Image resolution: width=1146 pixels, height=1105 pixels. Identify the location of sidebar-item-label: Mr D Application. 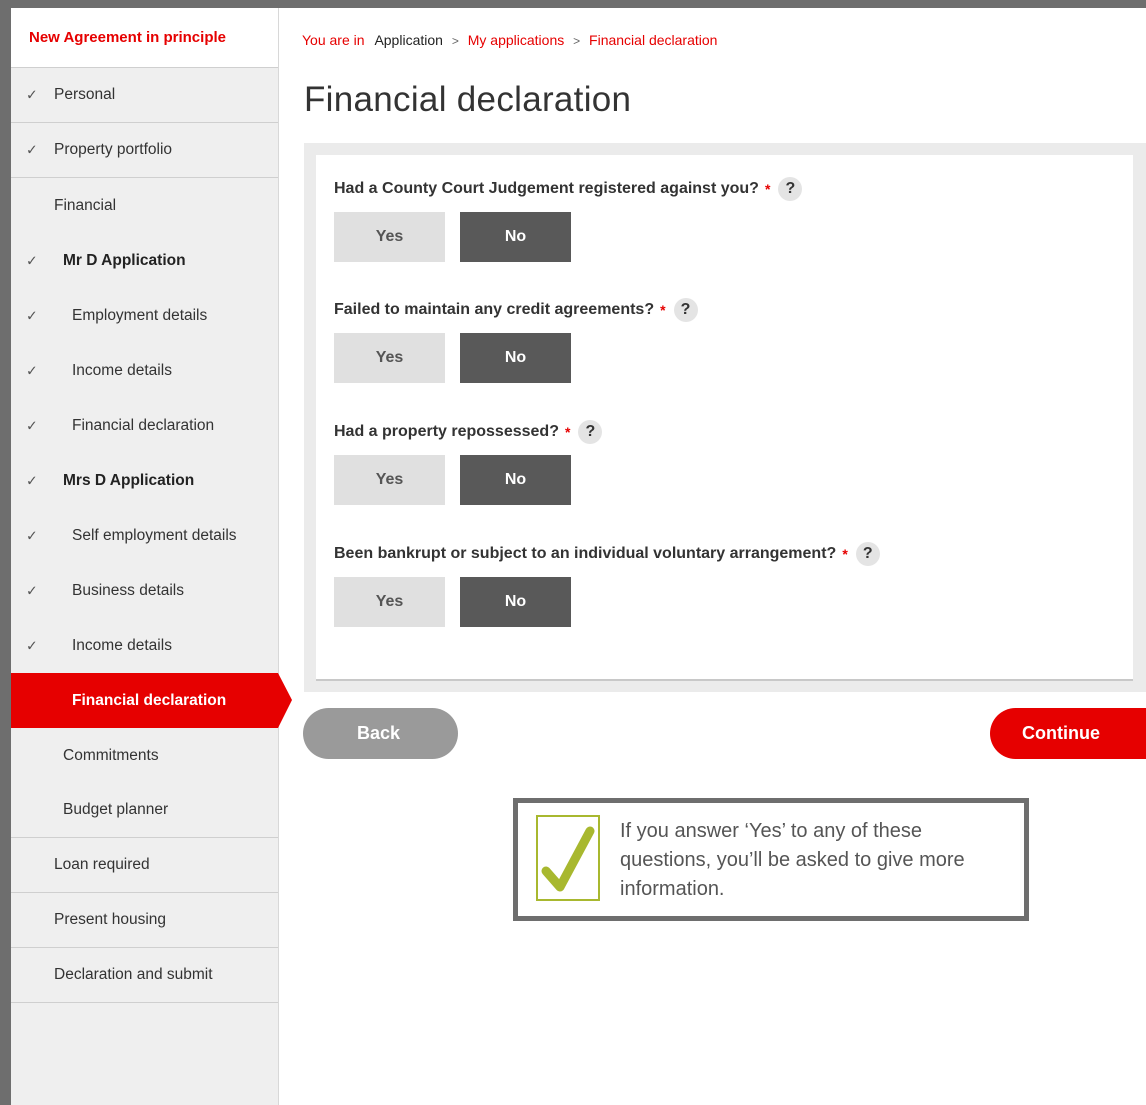
(124, 260).